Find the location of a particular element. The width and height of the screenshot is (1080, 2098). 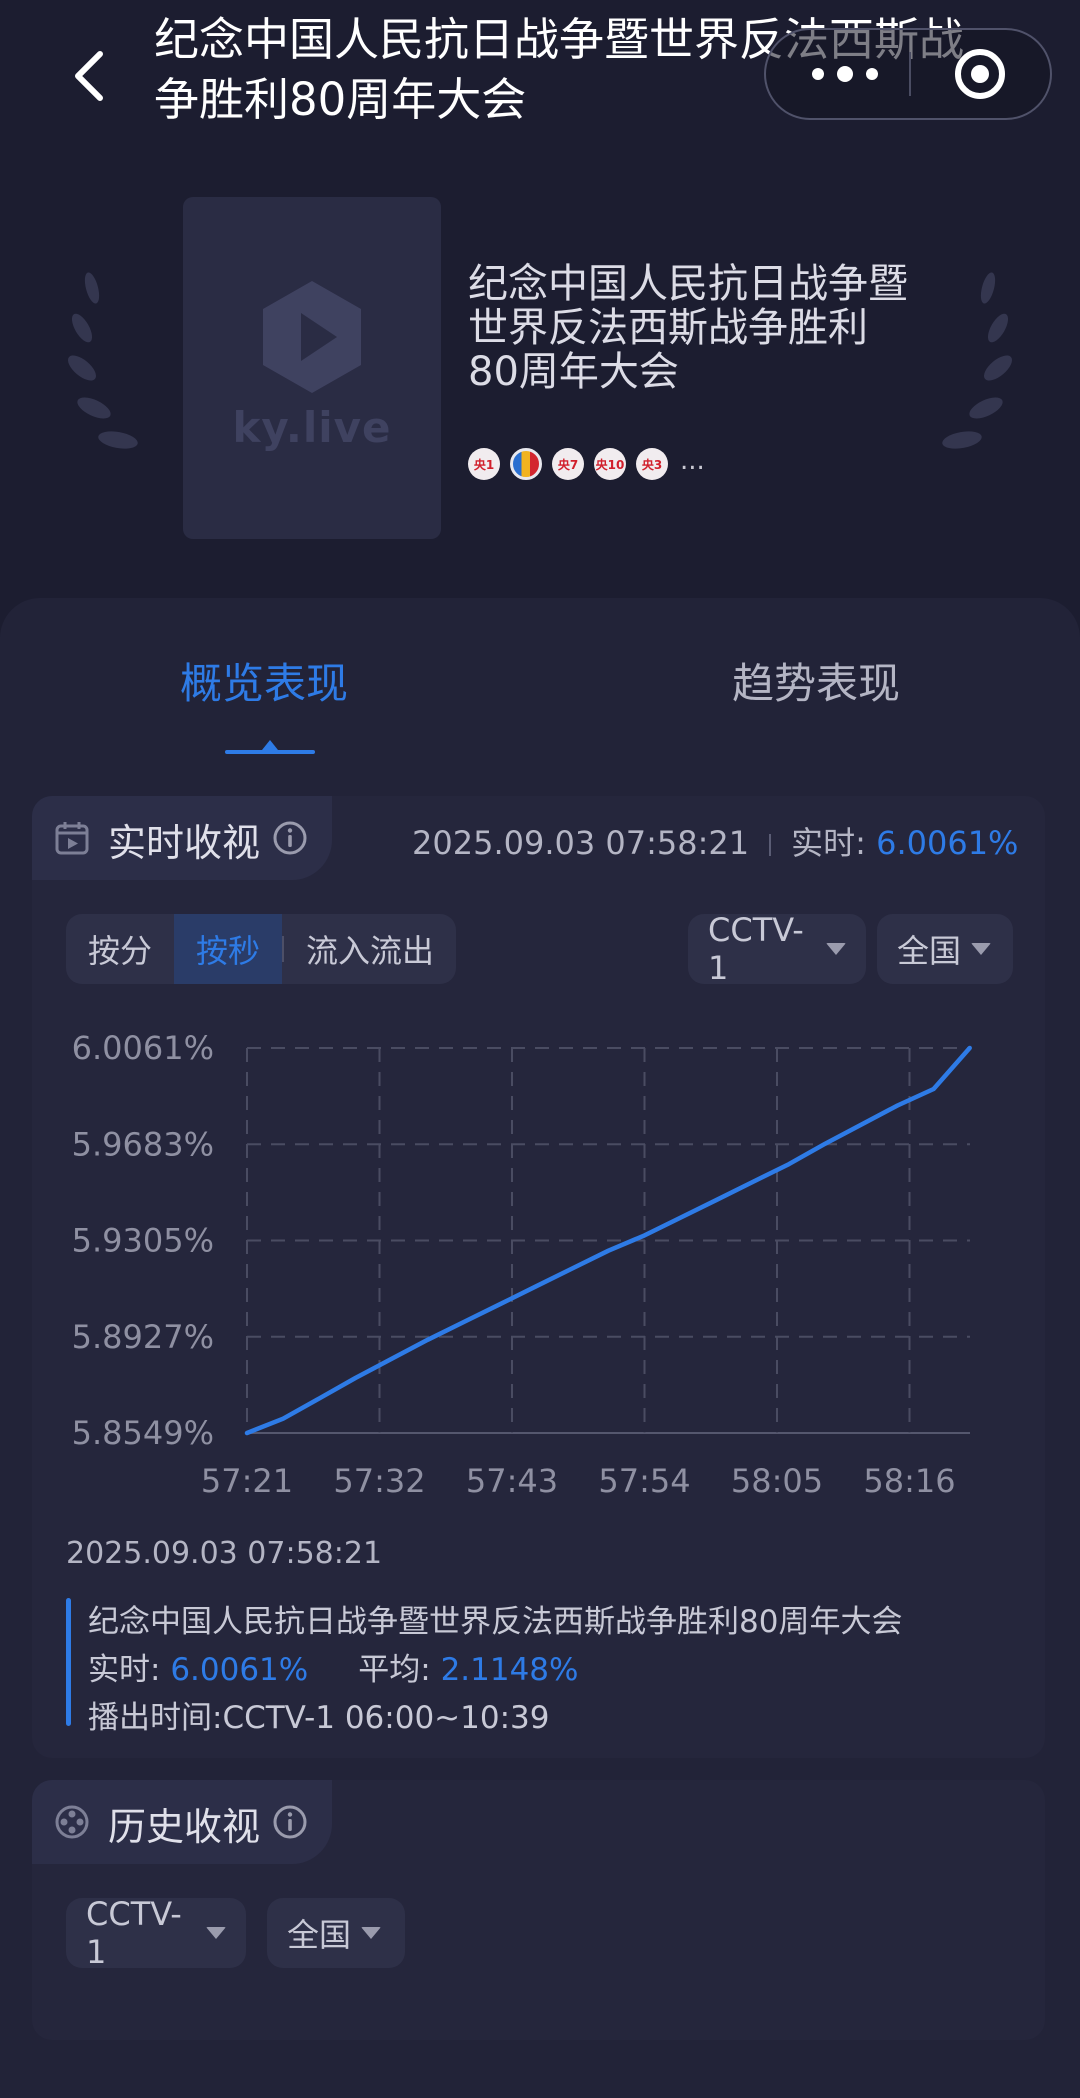

tooltip-avg-label: 平均: is located at coordinates (394, 1670).